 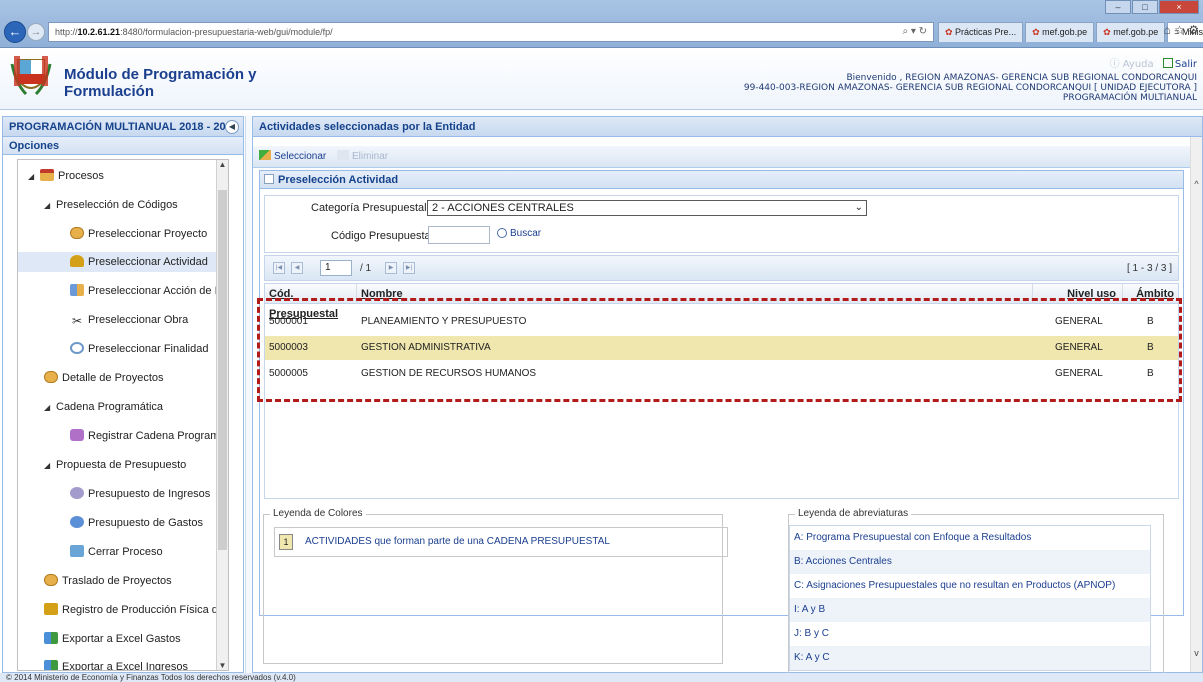 What do you see at coordinates (853, 513) in the screenshot?
I see `abbreviation-legend-title: Leyenda de abreviaturas` at bounding box center [853, 513].